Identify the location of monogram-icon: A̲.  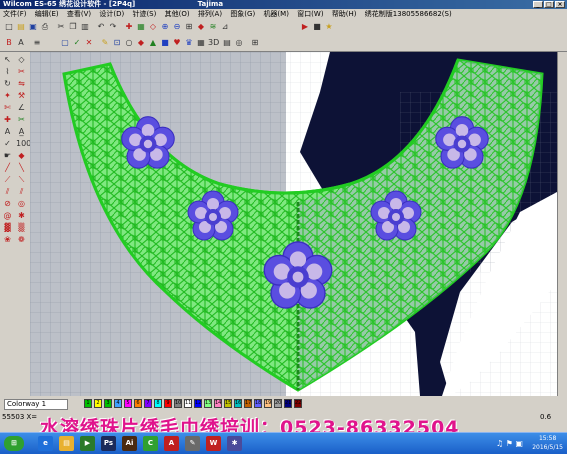
(21, 132).